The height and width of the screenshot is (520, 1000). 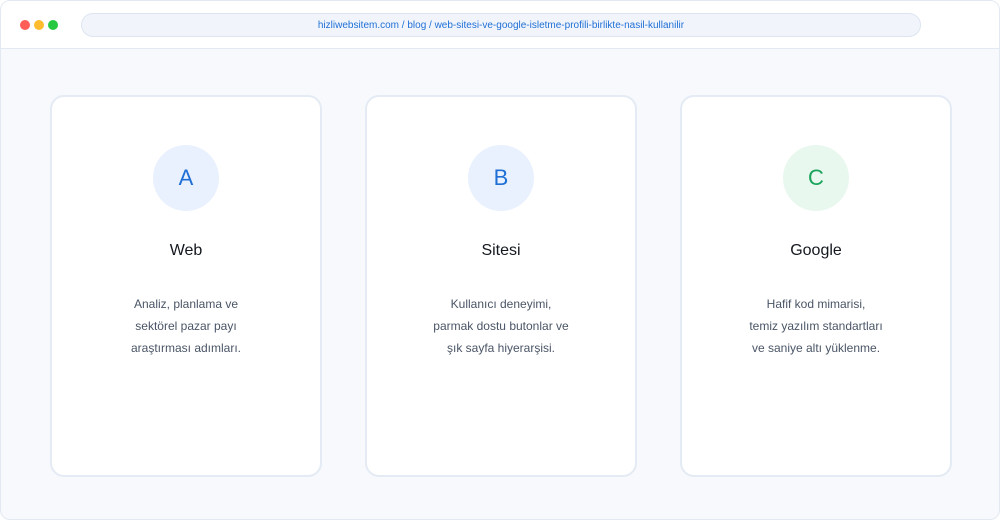 What do you see at coordinates (186, 250) in the screenshot?
I see `card-title: Web` at bounding box center [186, 250].